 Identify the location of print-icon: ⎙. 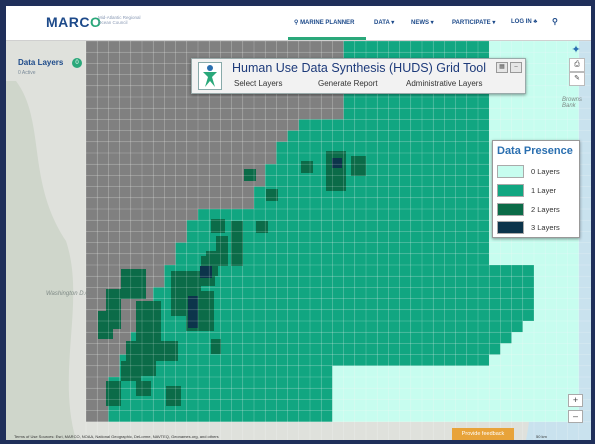
(577, 65).